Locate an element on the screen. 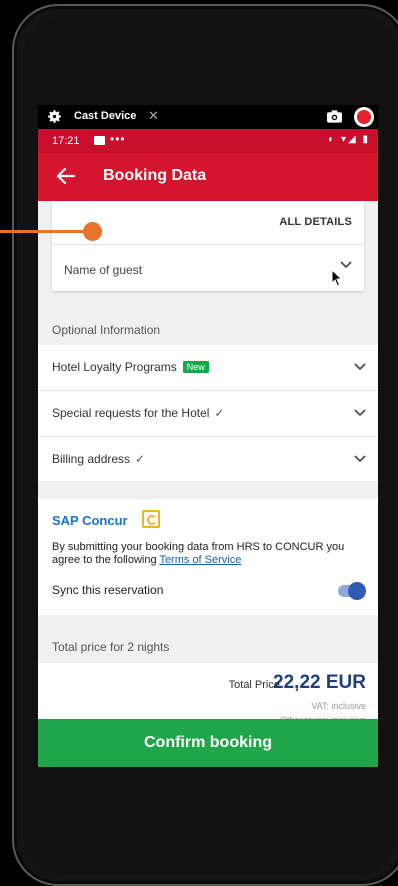 The height and width of the screenshot is (886, 398). row-hotel-loyalty-programs: Hotel Loyalty Programs New is located at coordinates (208, 368).